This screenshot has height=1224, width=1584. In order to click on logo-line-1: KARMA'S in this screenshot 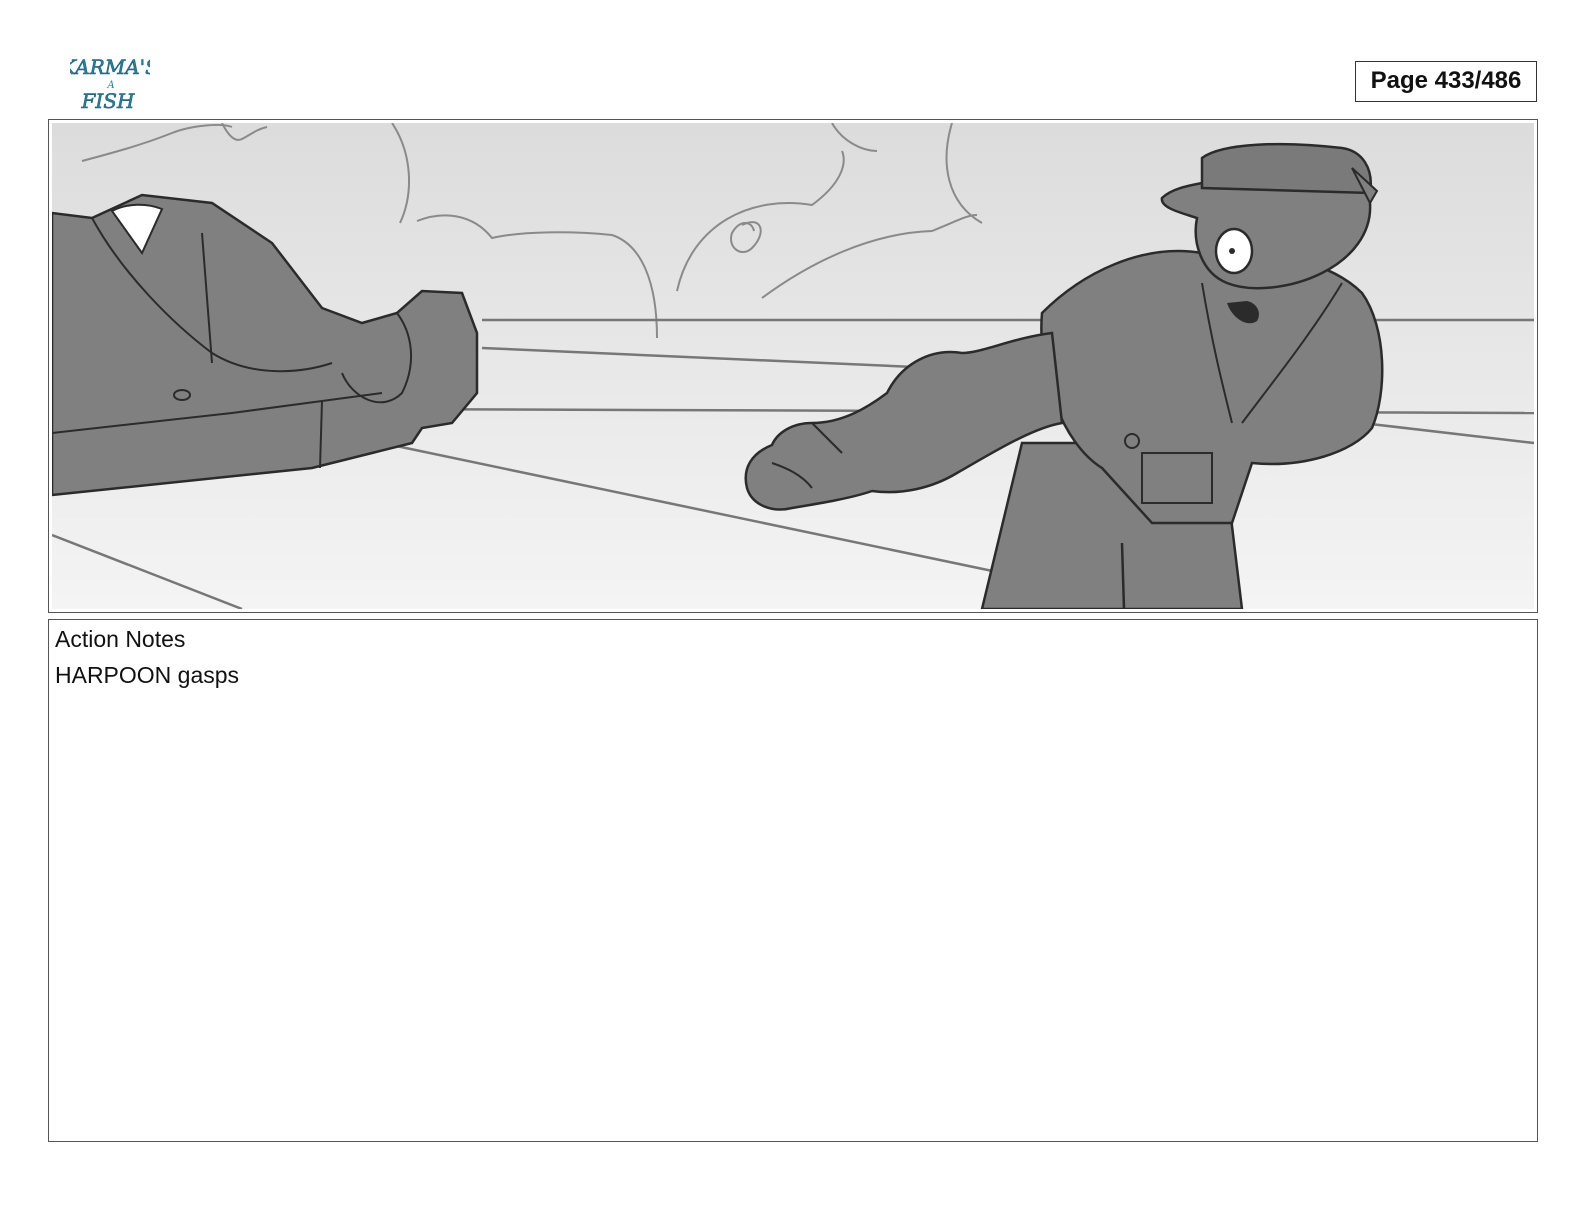, I will do `click(110, 67)`.